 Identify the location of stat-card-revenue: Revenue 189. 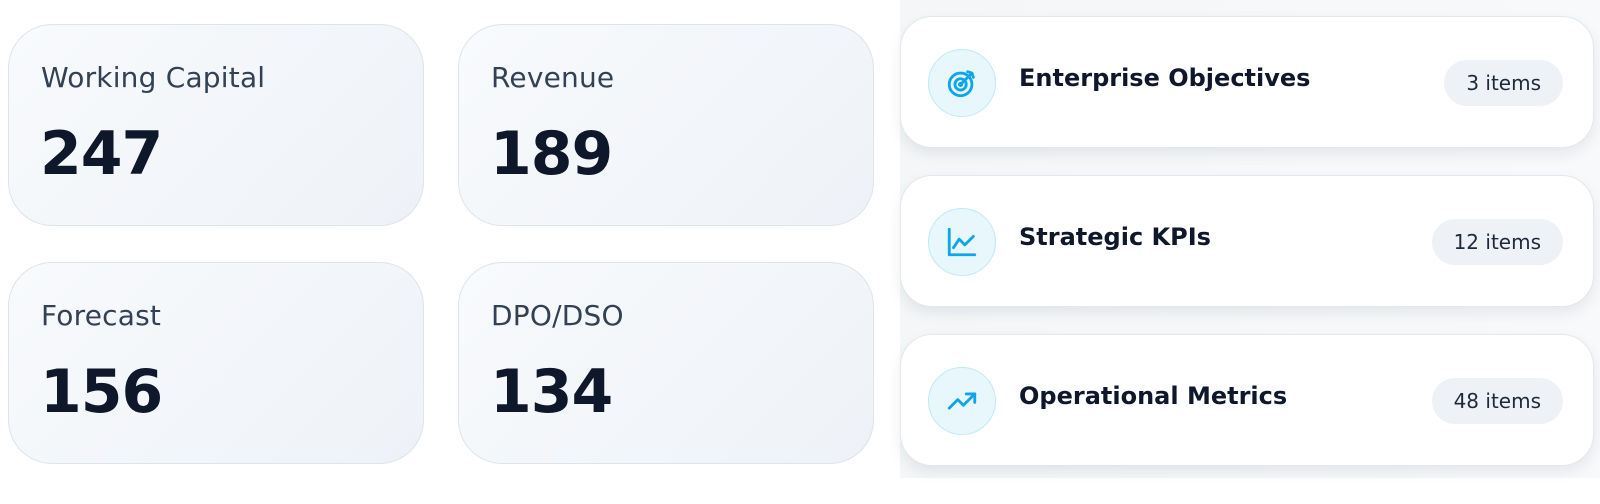
(666, 125).